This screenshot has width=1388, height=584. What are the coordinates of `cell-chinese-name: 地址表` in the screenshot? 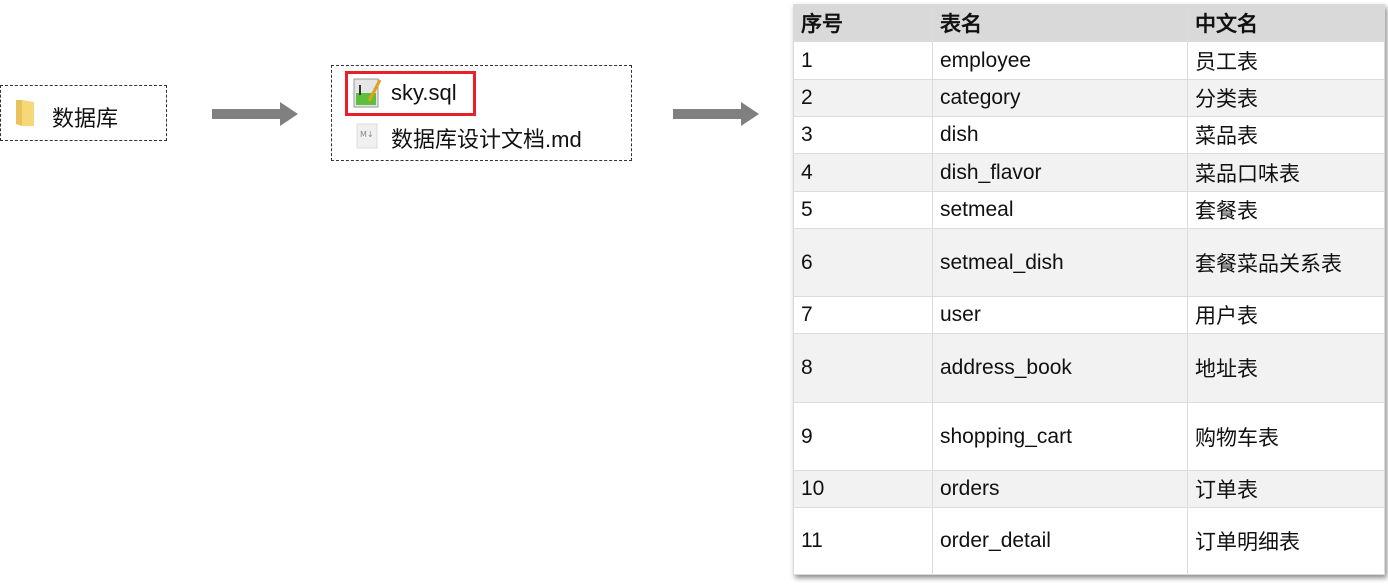 It's located at (1286, 368).